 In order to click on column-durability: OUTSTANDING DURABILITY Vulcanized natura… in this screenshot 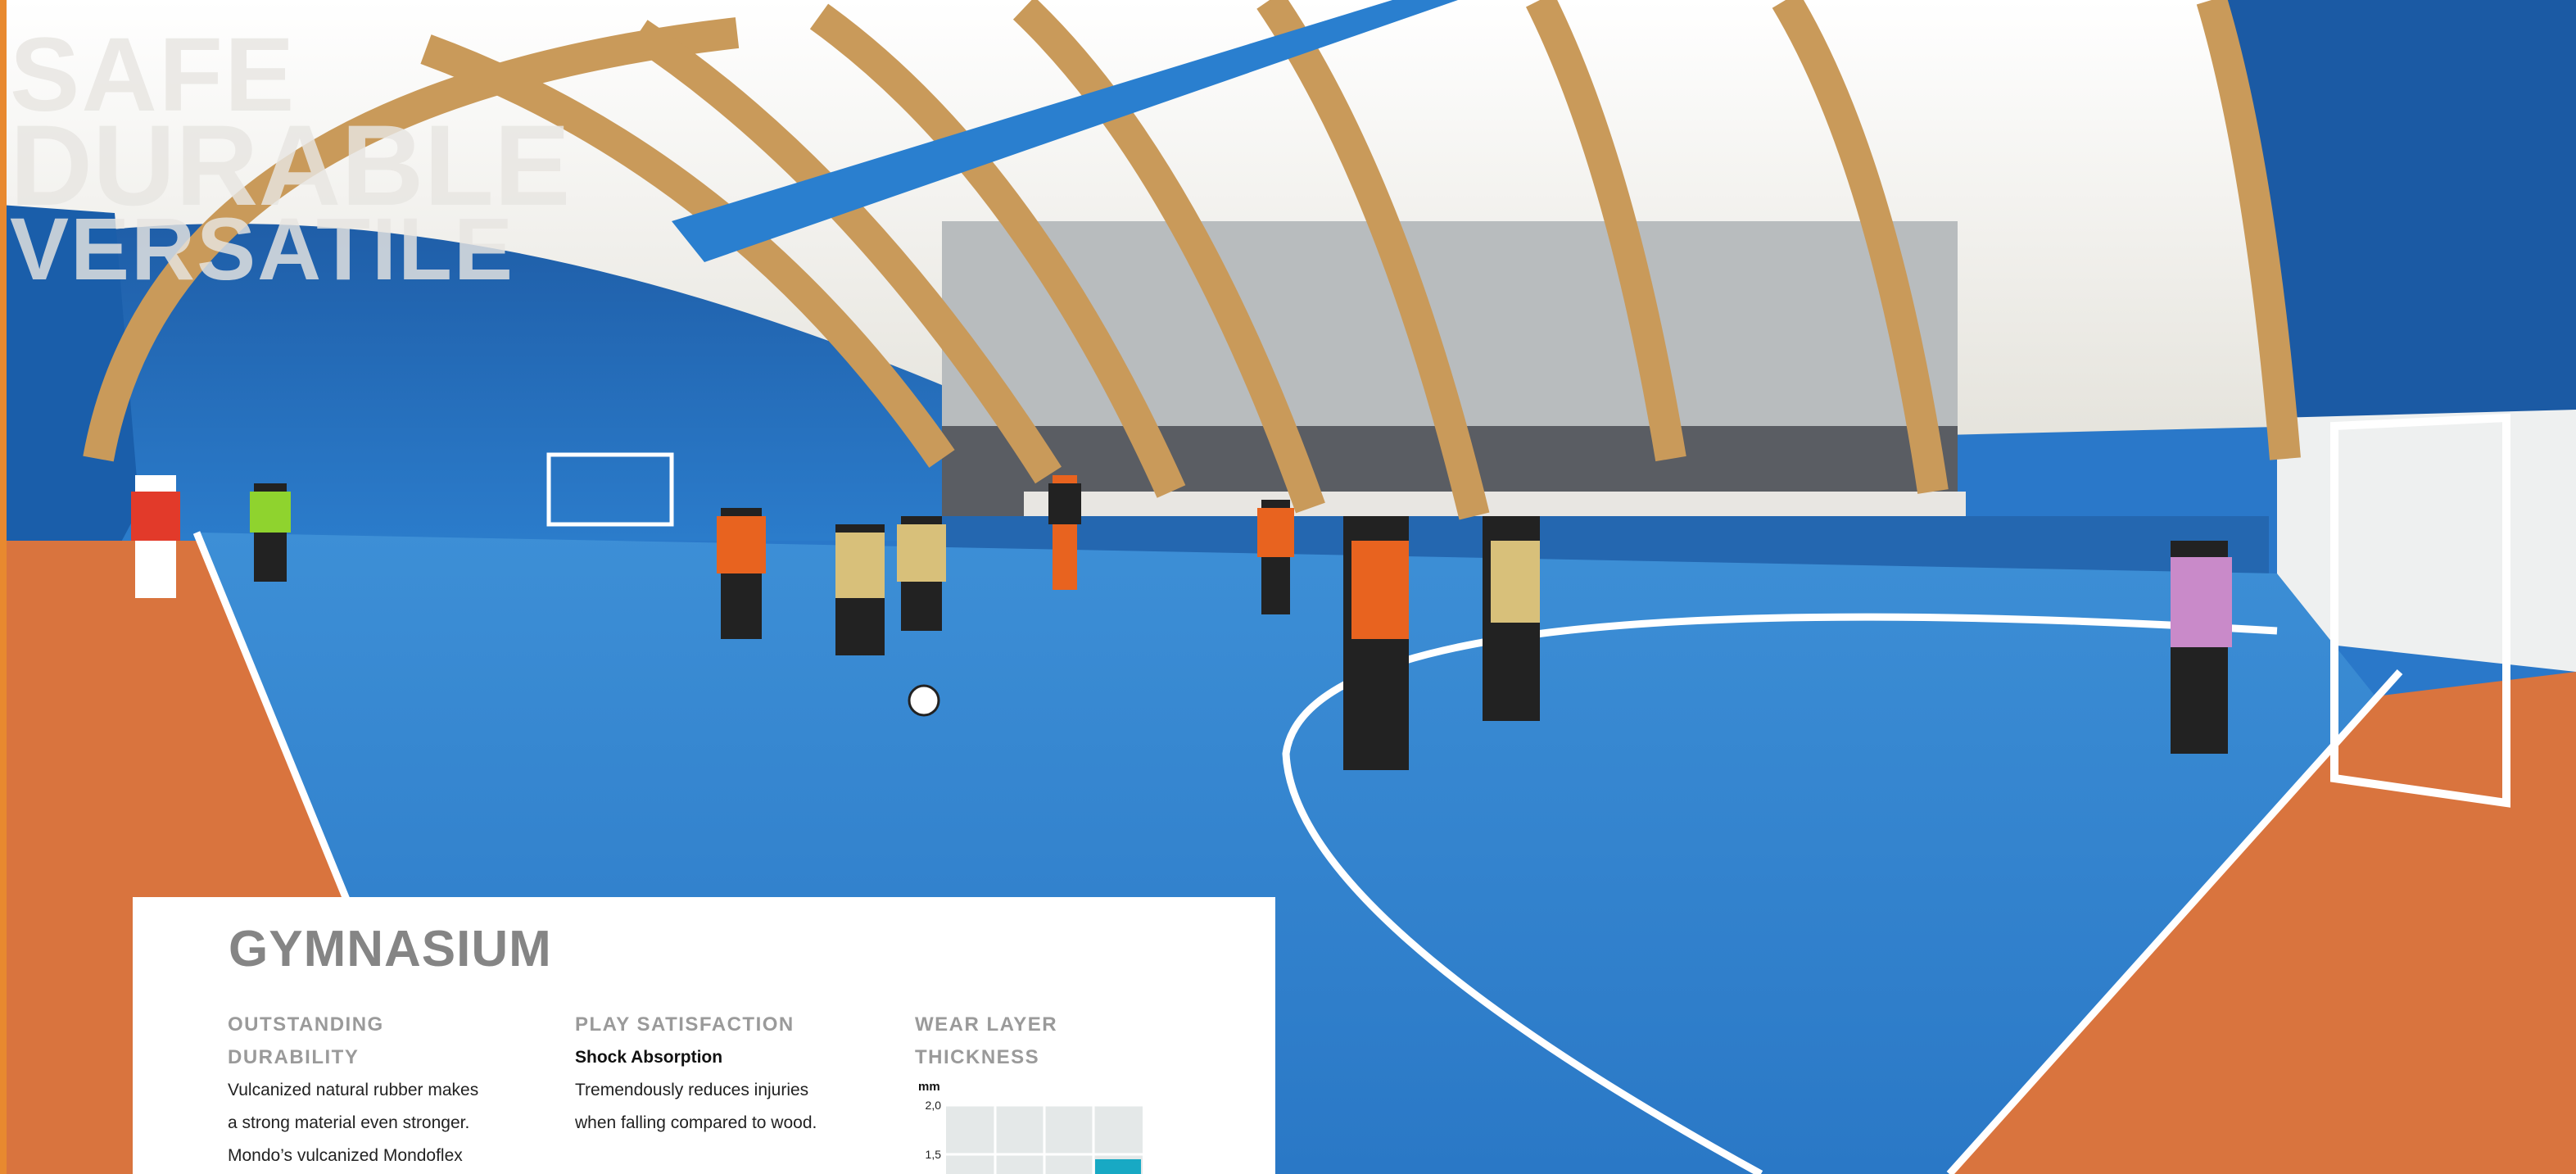, I will do `click(383, 1090)`.